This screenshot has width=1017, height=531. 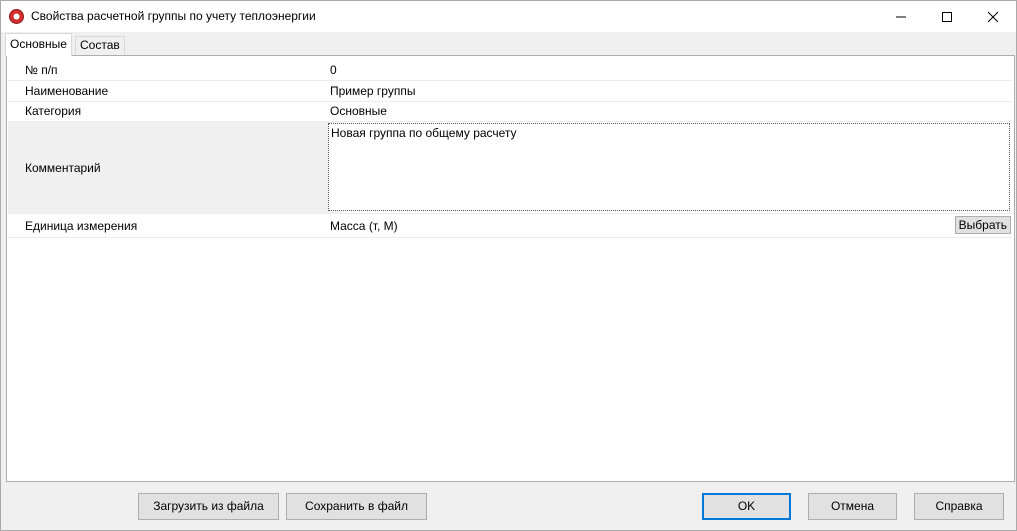 I want to click on property-row-category: Категория Основные, so click(x=510, y=111).